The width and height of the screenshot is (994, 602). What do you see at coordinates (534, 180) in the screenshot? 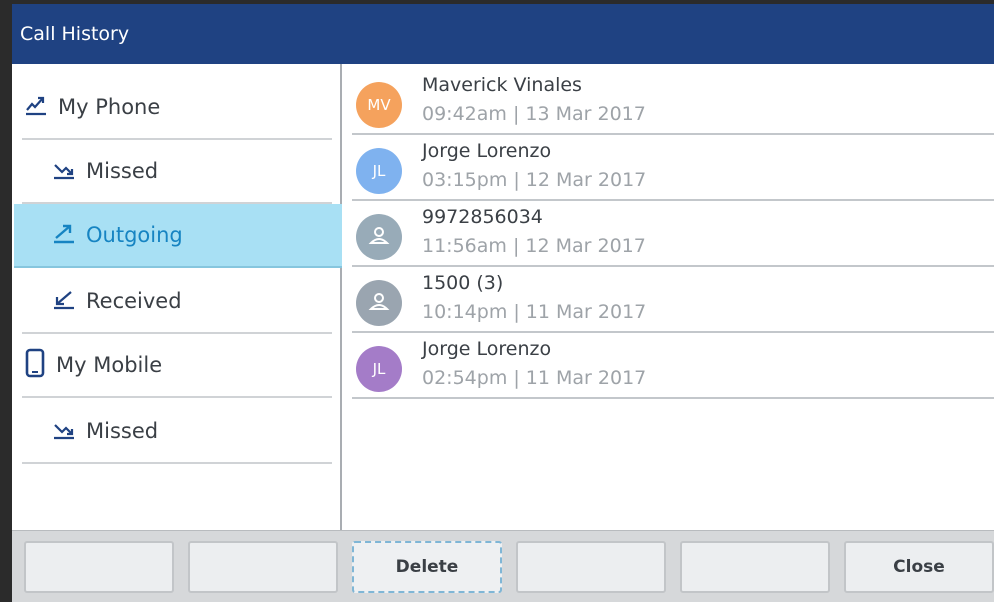
I see `call-timestamp: 03:15pm | 12 Mar 2017` at bounding box center [534, 180].